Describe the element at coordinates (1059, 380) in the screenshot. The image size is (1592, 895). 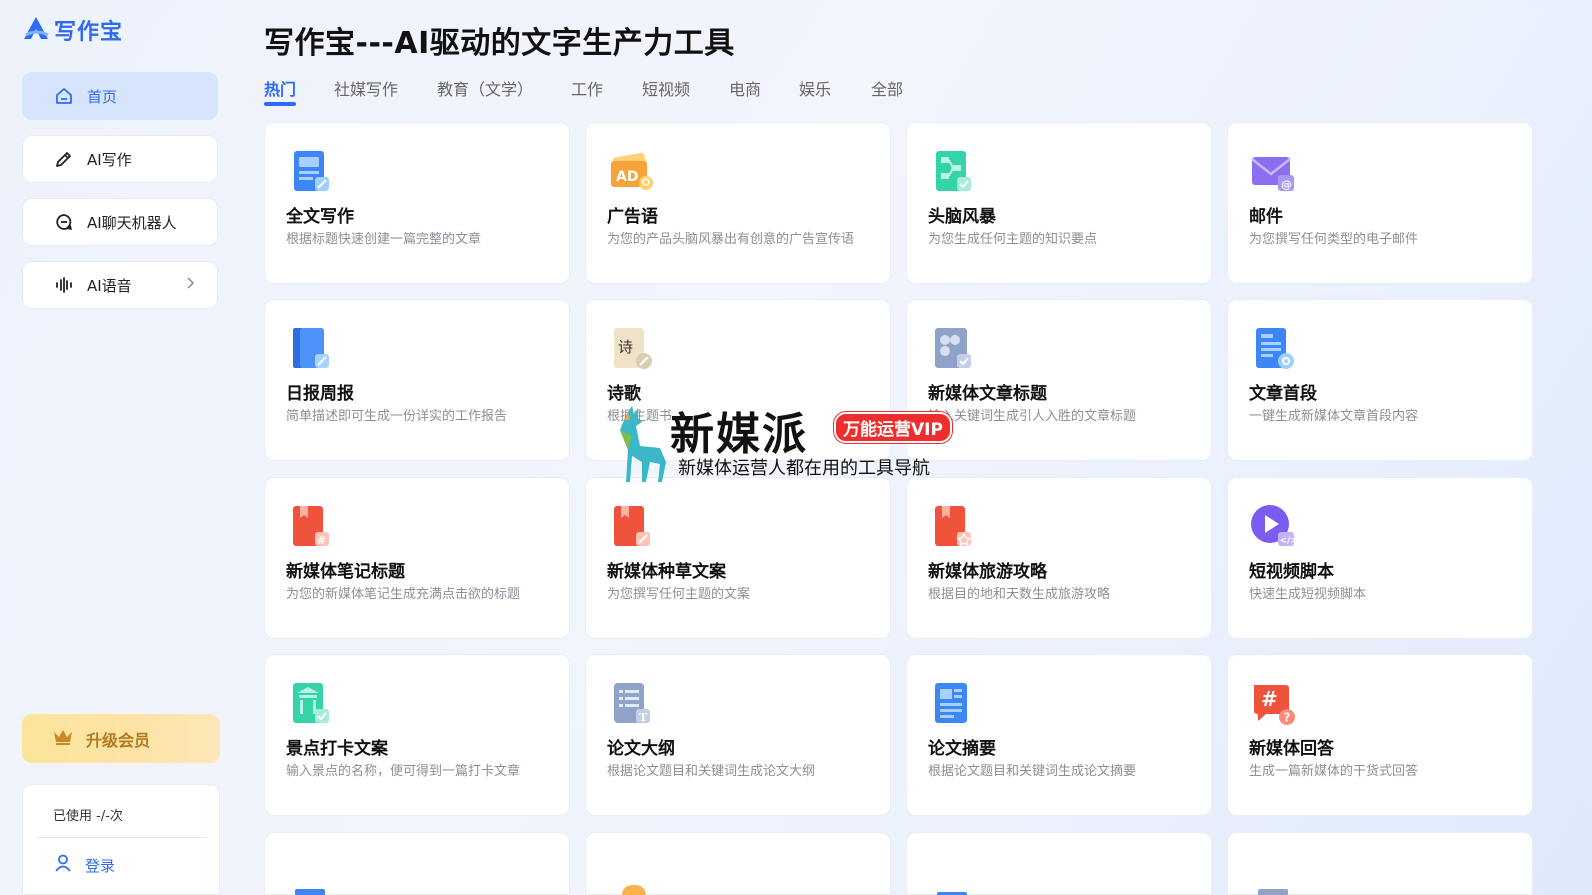
I see `tool-card-article-headline: 新媒体文章标题 输入关键词生成引人入胜的文章标题` at that location.